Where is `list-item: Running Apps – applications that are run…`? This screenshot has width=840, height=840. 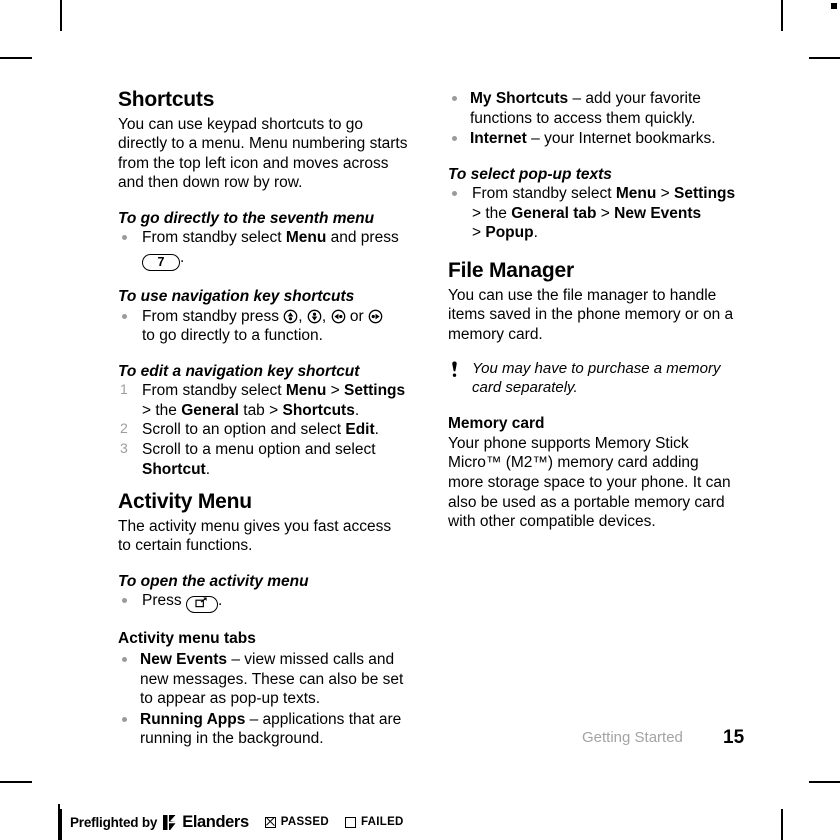 list-item: Running Apps – applications that are run… is located at coordinates (263, 729).